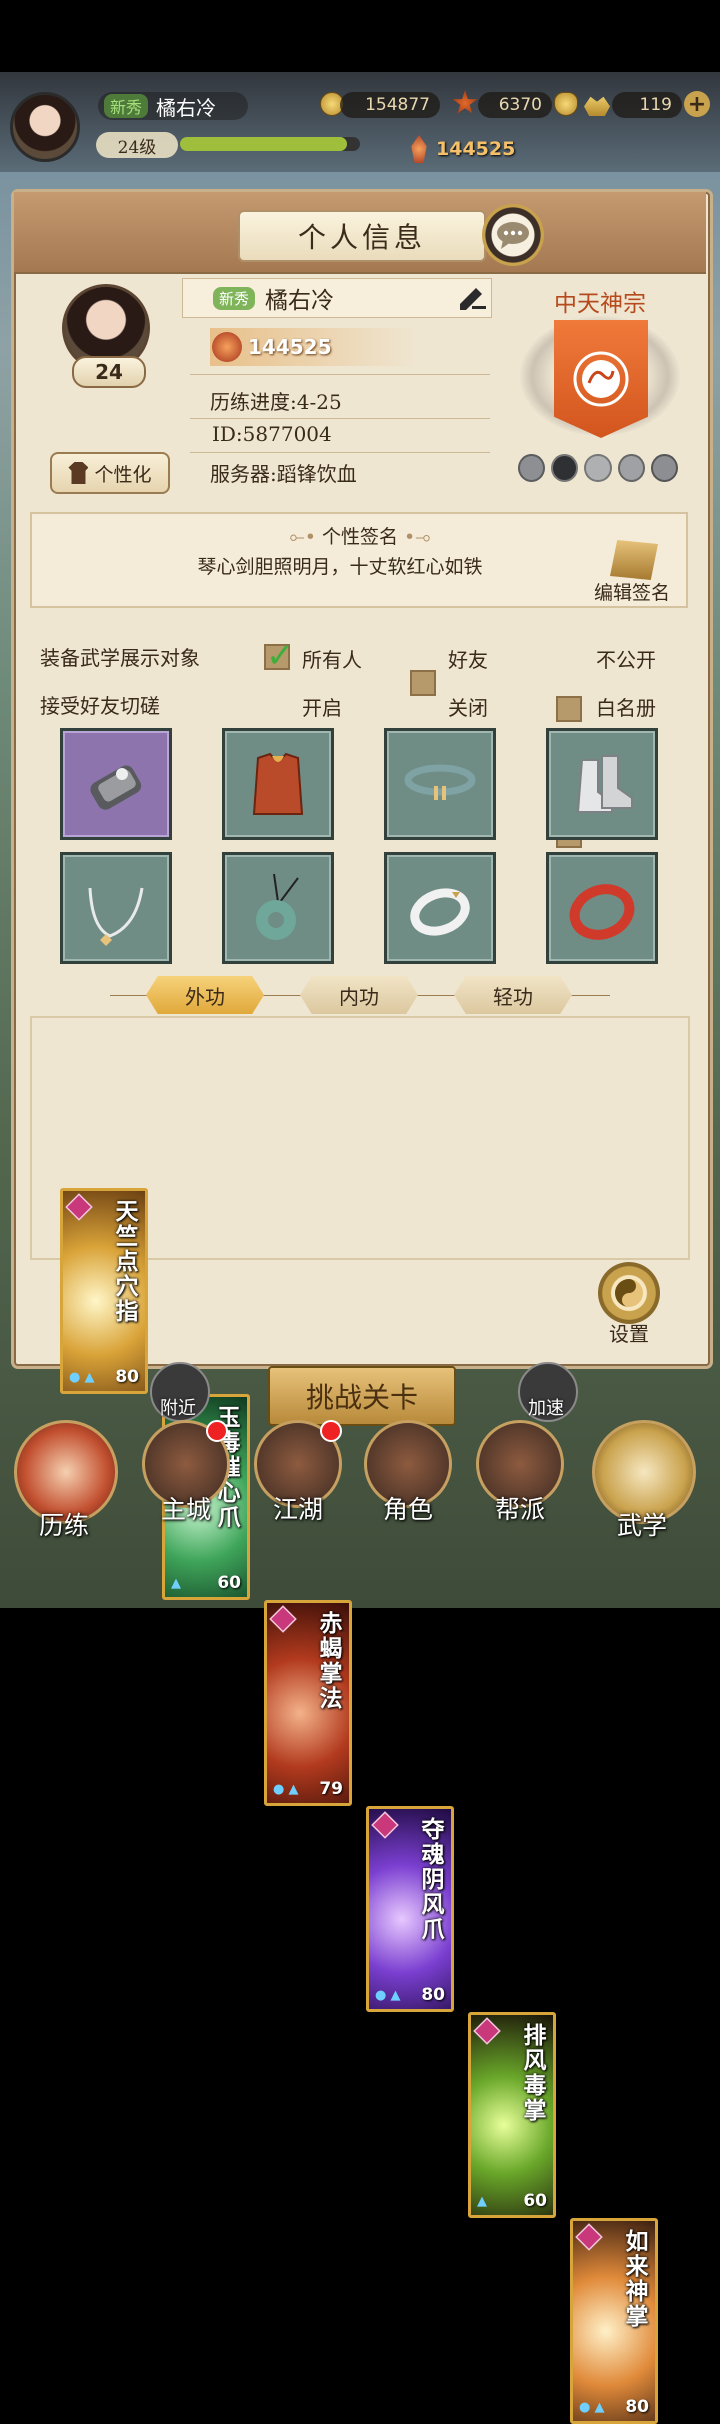  Describe the element at coordinates (634, 560) in the screenshot. I see `scroll-icon` at that location.